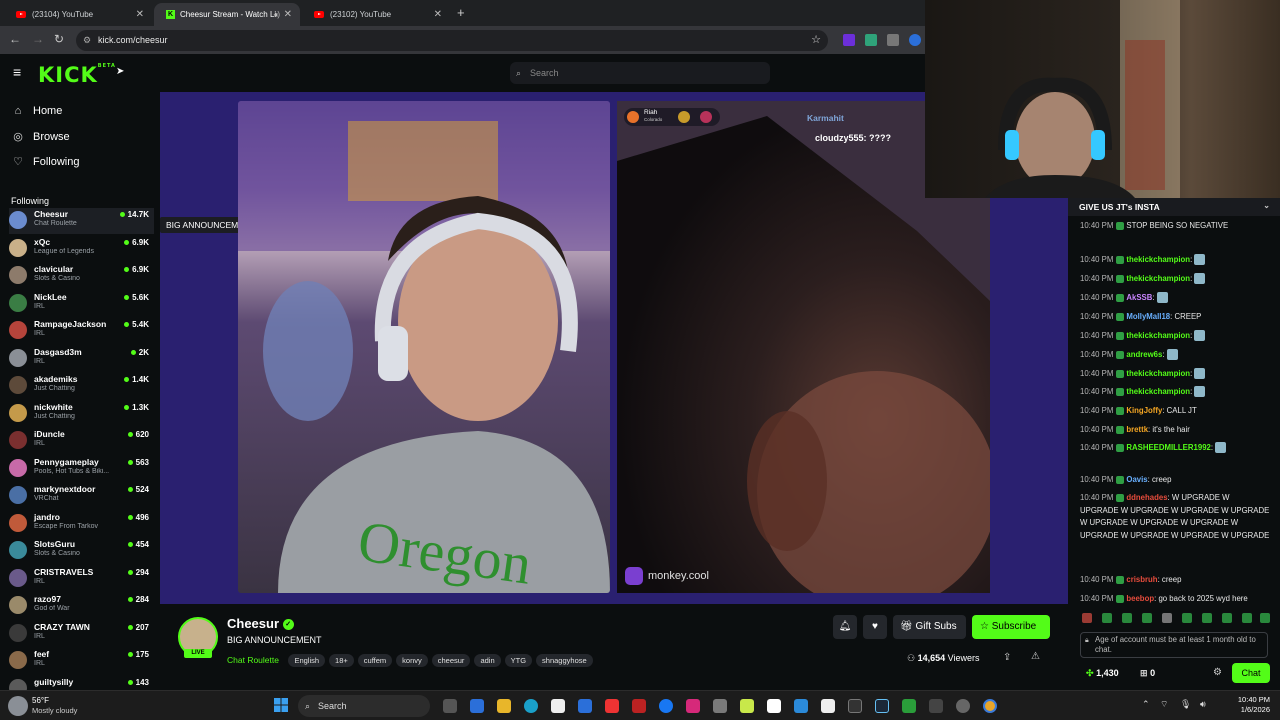 This screenshot has width=1280, height=720. What do you see at coordinates (504, 706) in the screenshot?
I see `file-explorer-icon` at bounding box center [504, 706].